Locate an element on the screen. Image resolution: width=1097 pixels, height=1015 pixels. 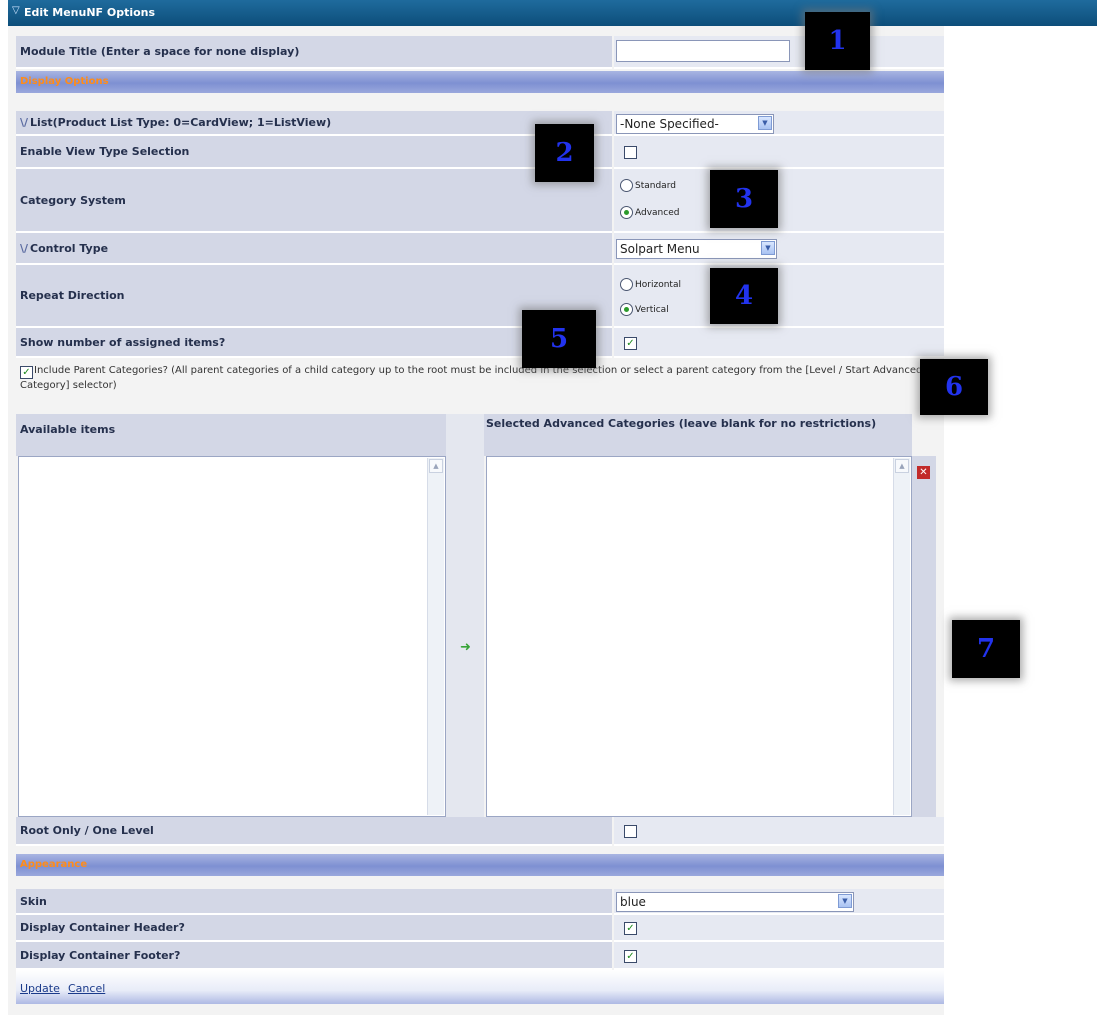
control-type-row: \/Control Type Solpart Menu ▼ is located at coordinates (480, 249).